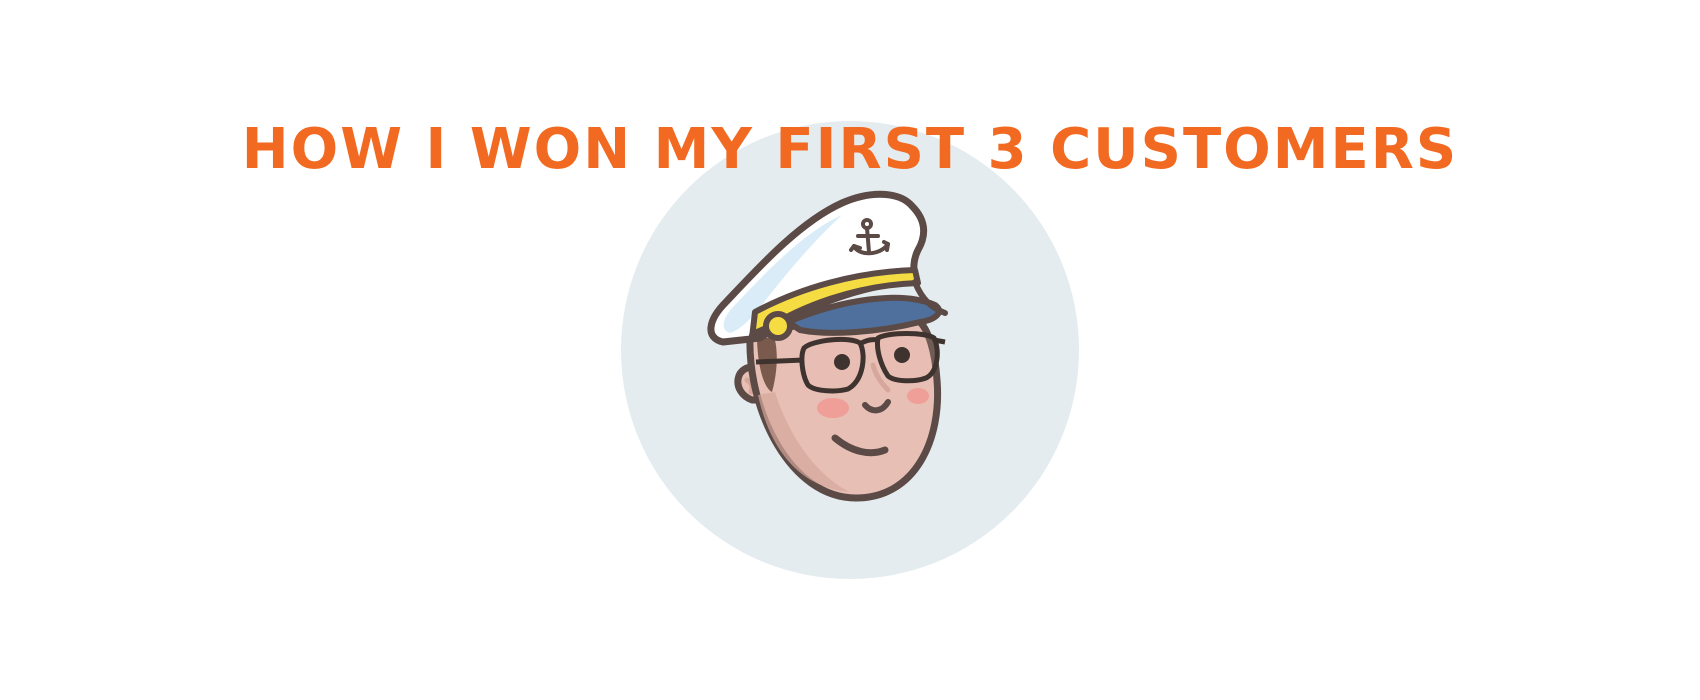  Describe the element at coordinates (842, 362) in the screenshot. I see `left-eye` at that location.